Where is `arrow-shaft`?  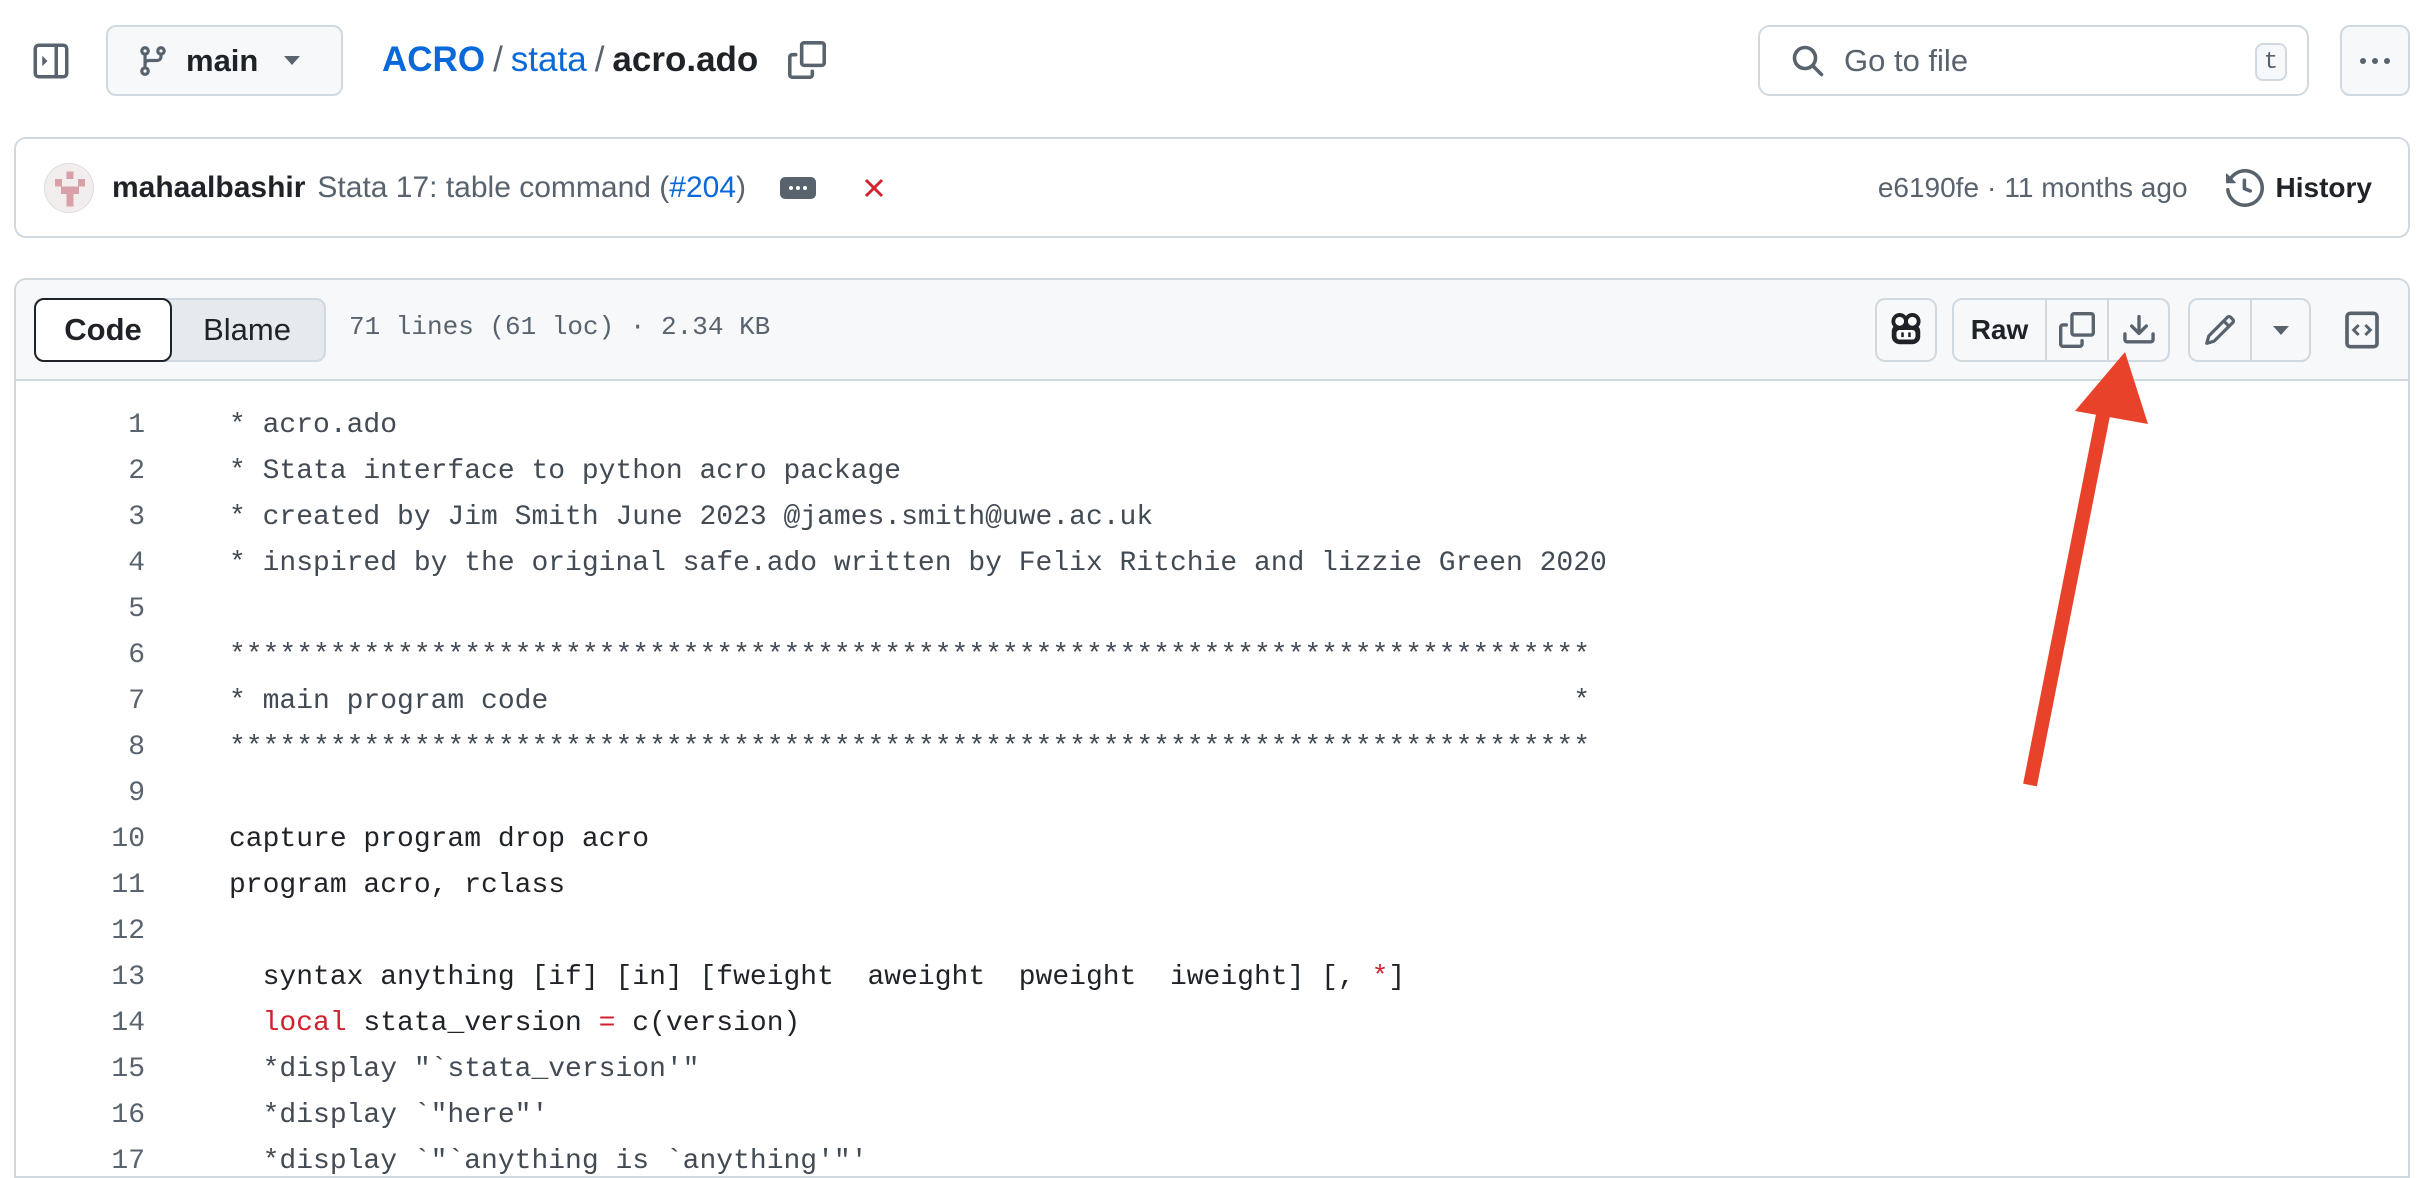 arrow-shaft is located at coordinates (2067, 597).